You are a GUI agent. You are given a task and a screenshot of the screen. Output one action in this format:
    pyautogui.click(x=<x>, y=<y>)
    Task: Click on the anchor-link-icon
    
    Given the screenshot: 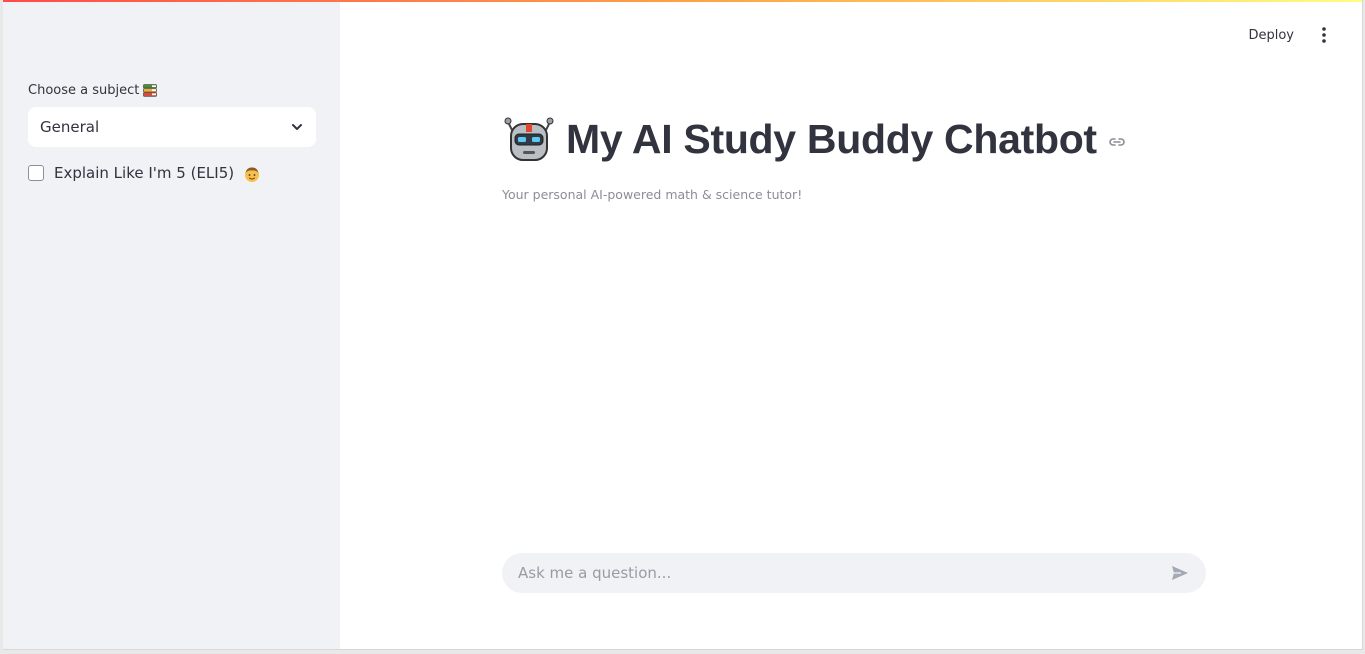 What is the action you would take?
    pyautogui.click(x=1117, y=142)
    